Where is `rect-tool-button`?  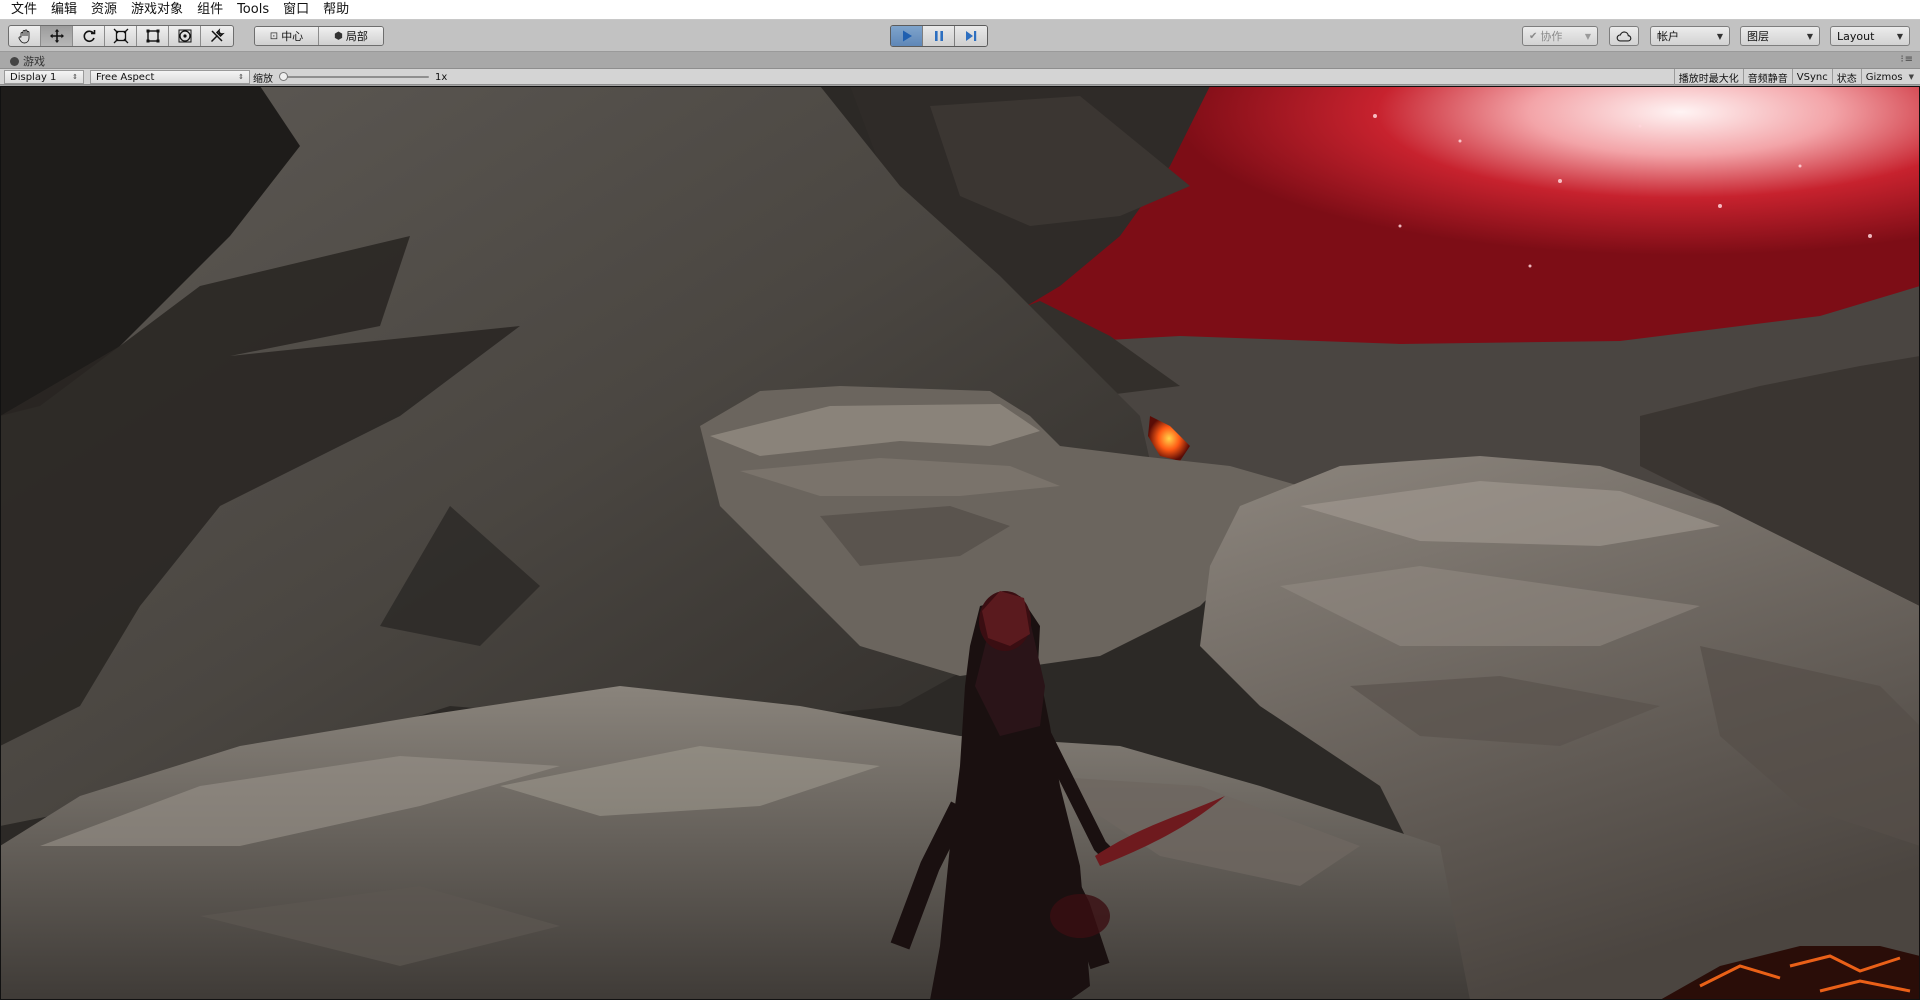
rect-tool-button is located at coordinates (153, 36).